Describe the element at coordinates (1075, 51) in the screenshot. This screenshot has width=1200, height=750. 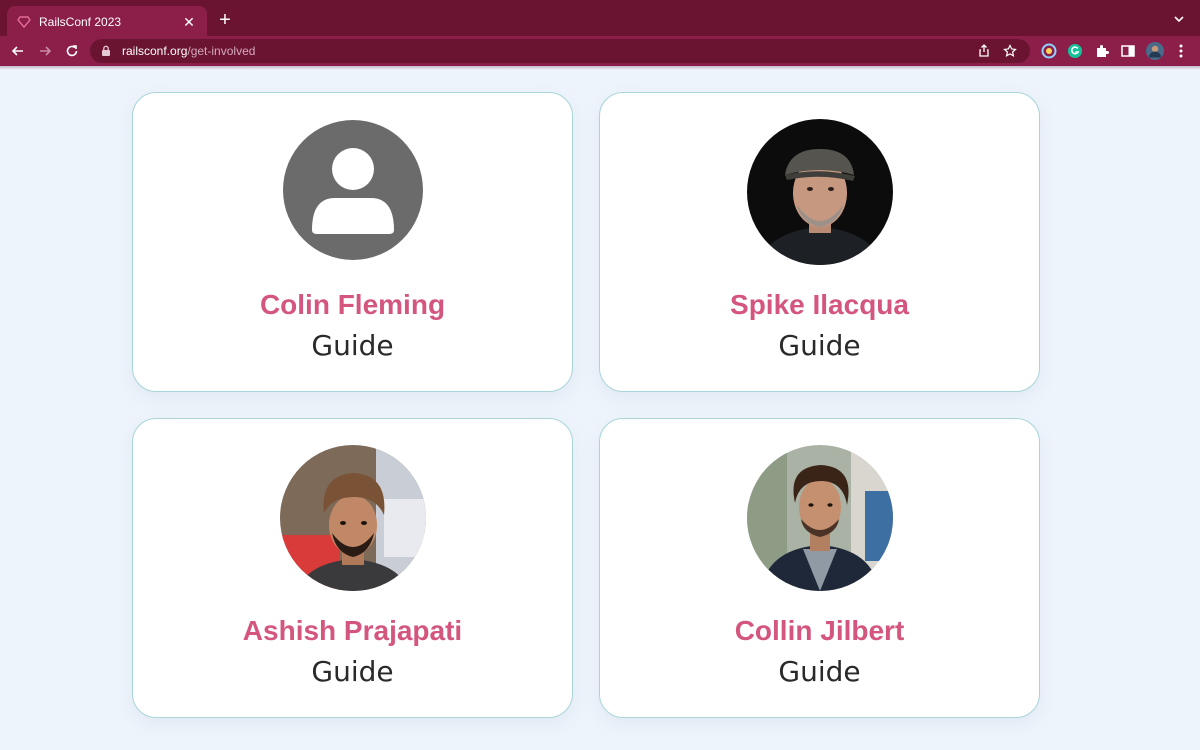
I see `grammarly-icon` at that location.